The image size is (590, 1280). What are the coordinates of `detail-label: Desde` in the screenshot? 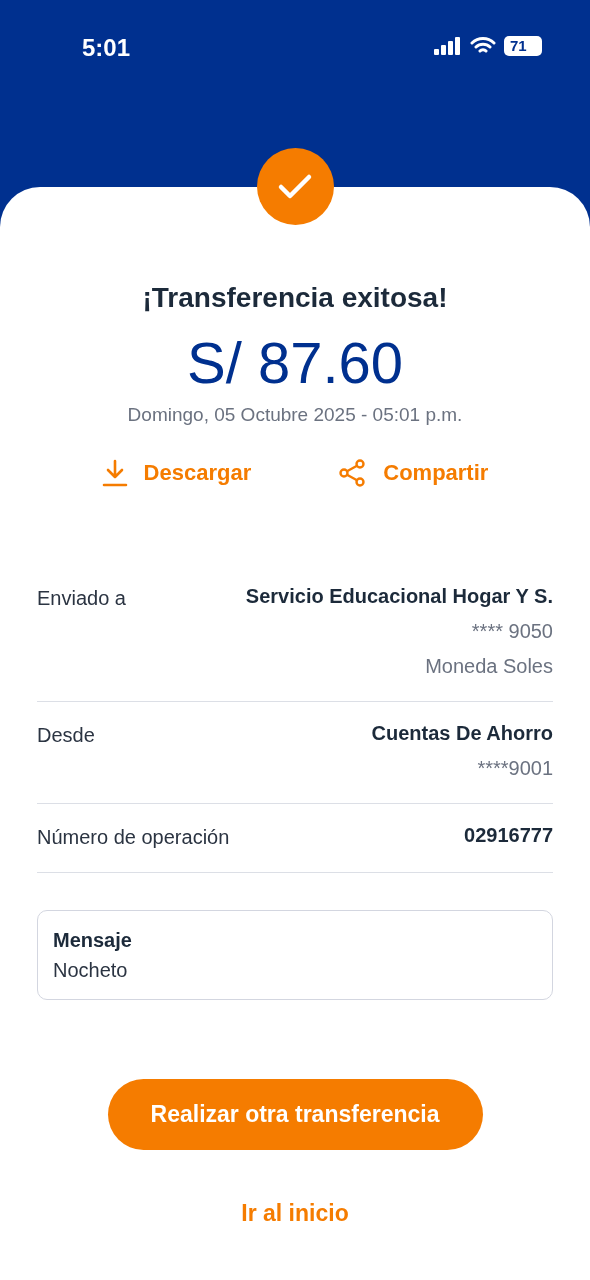 It's located at (66, 735).